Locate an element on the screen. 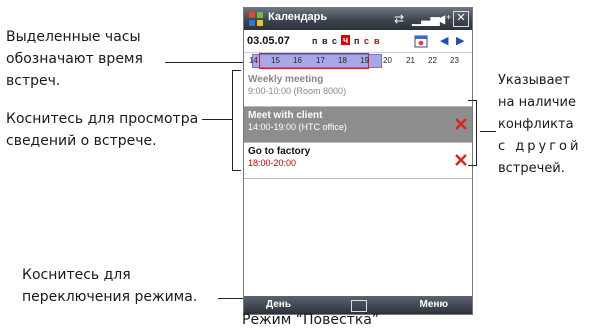 Image resolution: width=593 pixels, height=335 pixels. volume-icon: ◀⁺ is located at coordinates (444, 19).